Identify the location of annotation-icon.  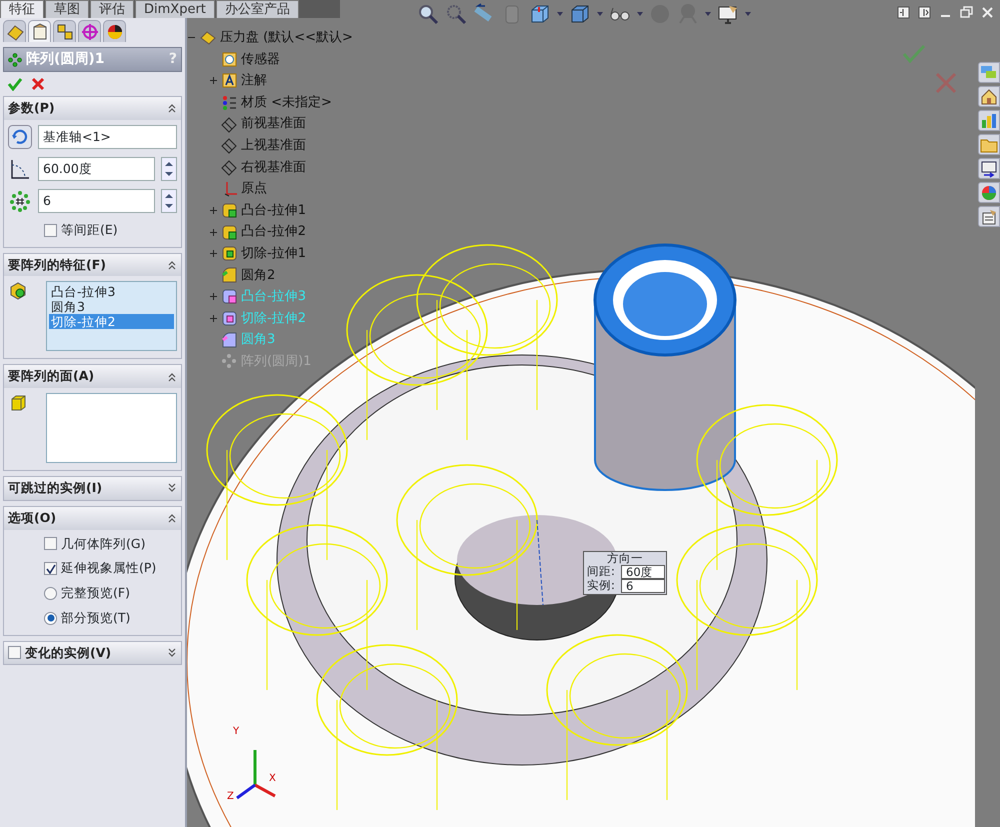
(229, 81).